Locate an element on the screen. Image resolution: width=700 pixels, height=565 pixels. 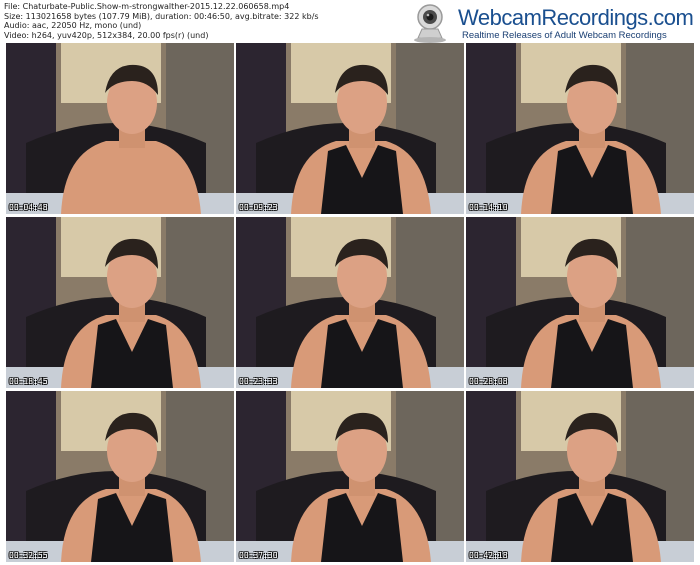
timestamp: 00:09:23 is located at coordinates (258, 207).